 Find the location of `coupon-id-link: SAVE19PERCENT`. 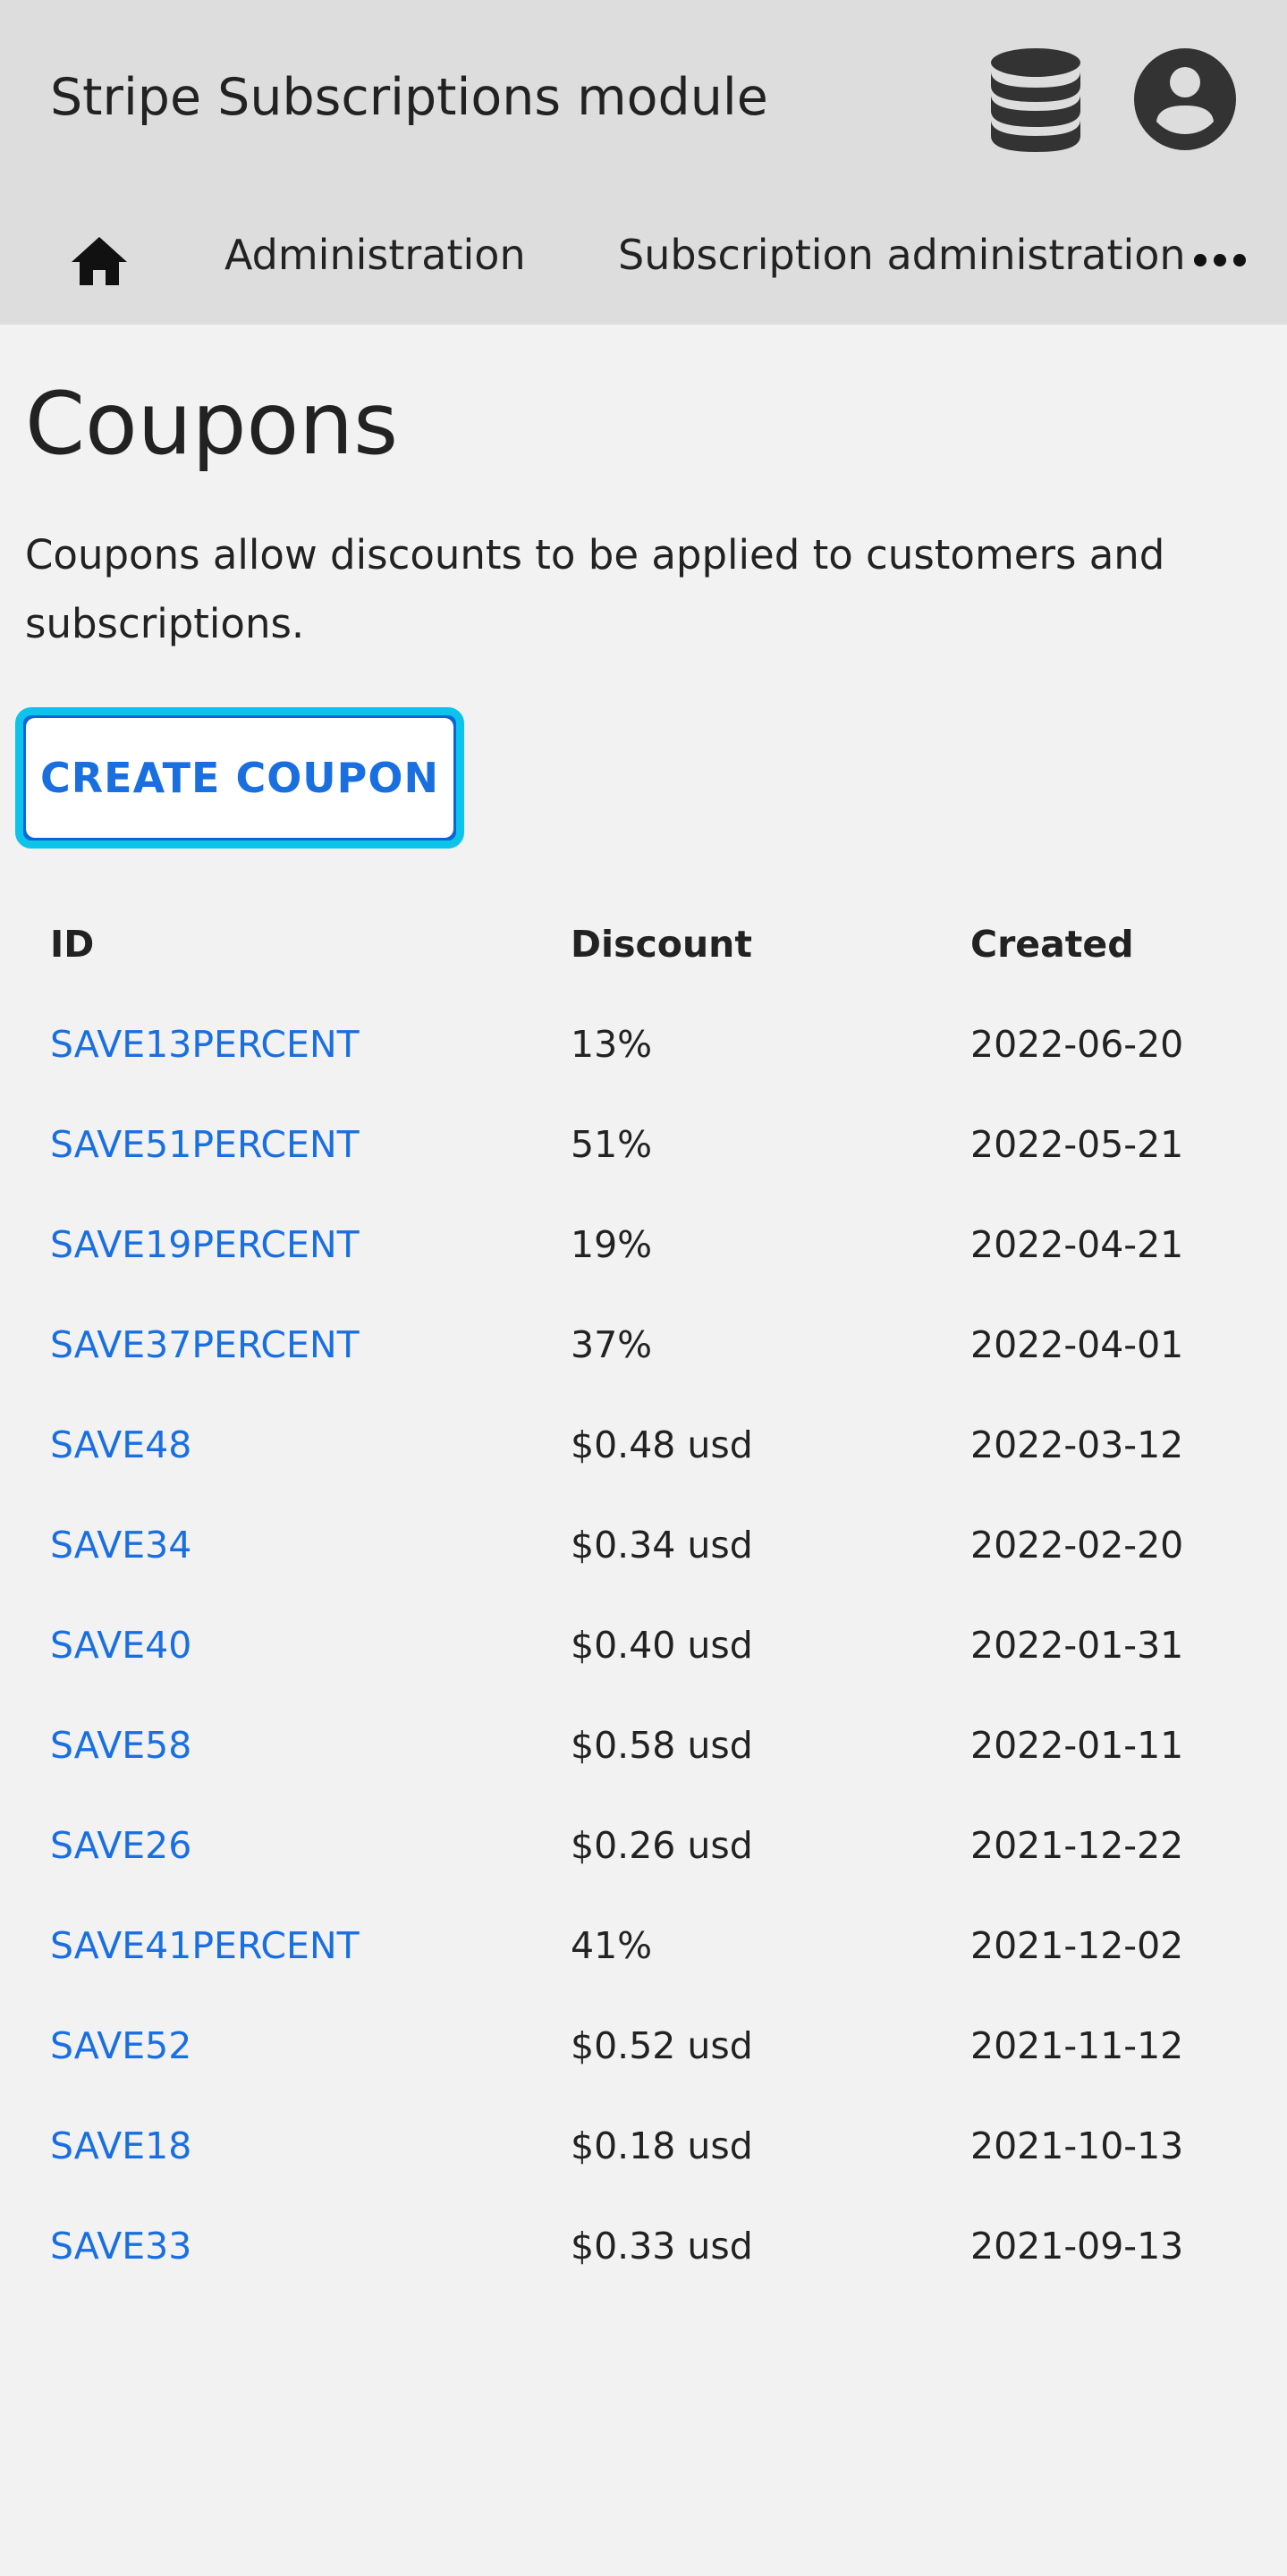

coupon-id-link: SAVE19PERCENT is located at coordinates (205, 1245).